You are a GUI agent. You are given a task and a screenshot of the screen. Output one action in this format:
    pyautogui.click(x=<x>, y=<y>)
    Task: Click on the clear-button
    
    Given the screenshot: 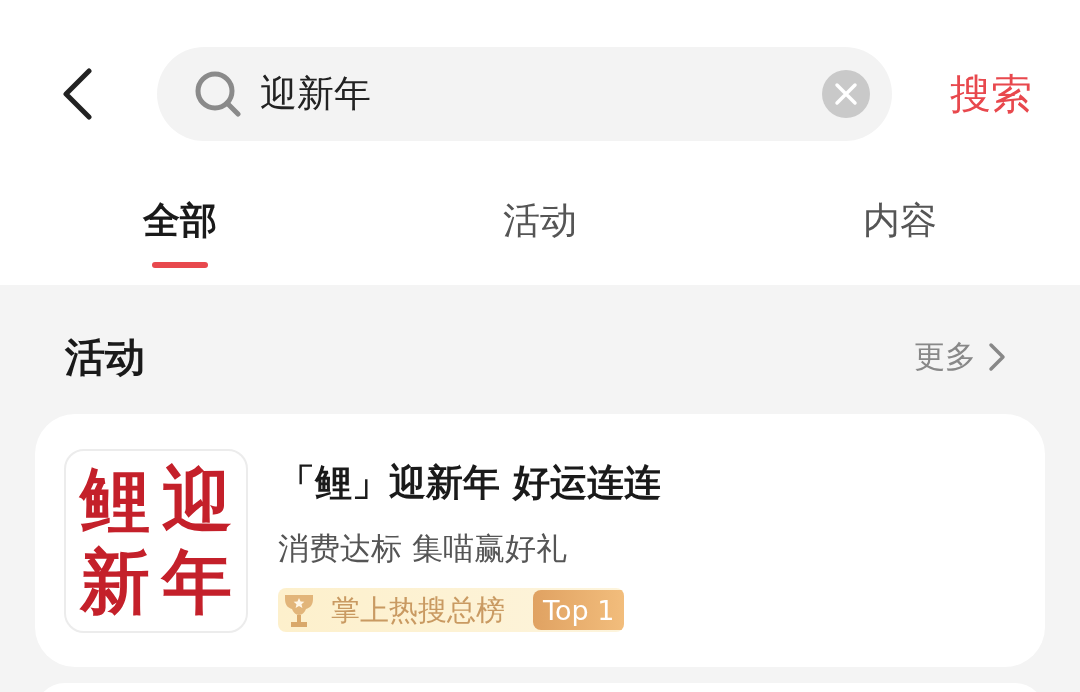 What is the action you would take?
    pyautogui.click(x=846, y=94)
    